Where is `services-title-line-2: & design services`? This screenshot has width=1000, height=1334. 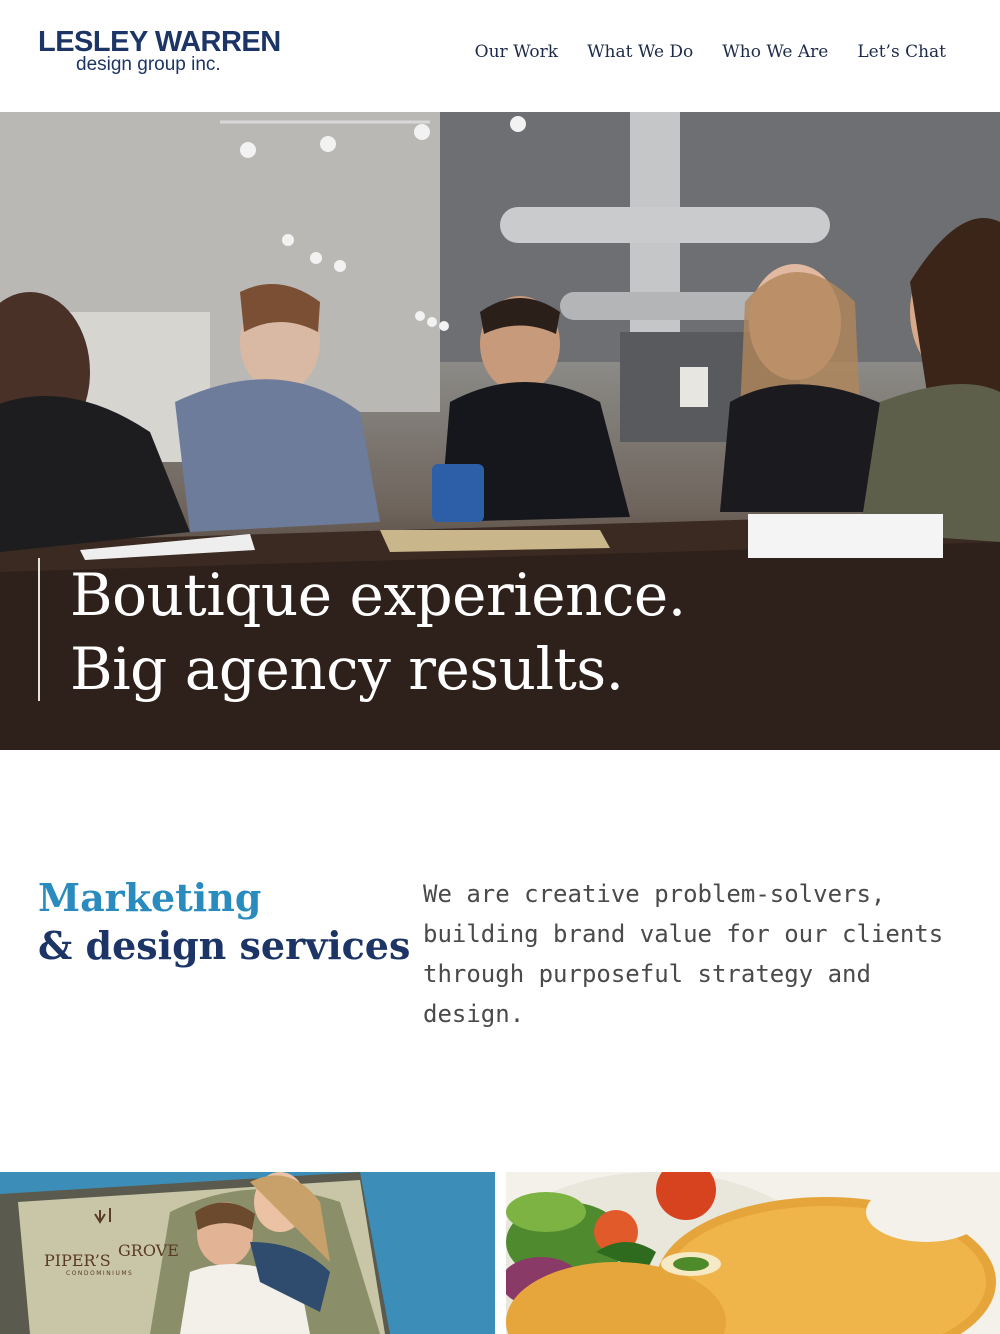
services-title-line-2: & design services is located at coordinates (224, 945).